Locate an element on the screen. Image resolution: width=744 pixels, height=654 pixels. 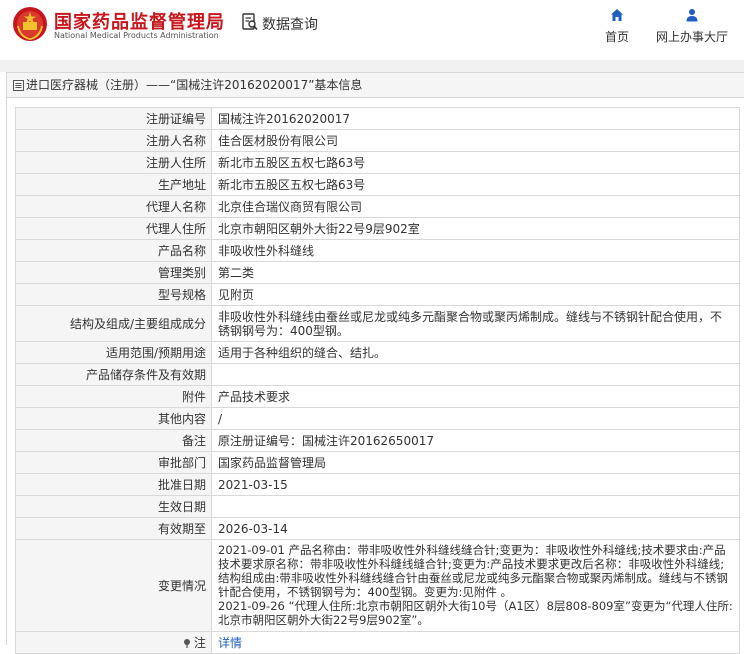
row-key: 结构及组成/主要组成成分 is located at coordinates (114, 323).